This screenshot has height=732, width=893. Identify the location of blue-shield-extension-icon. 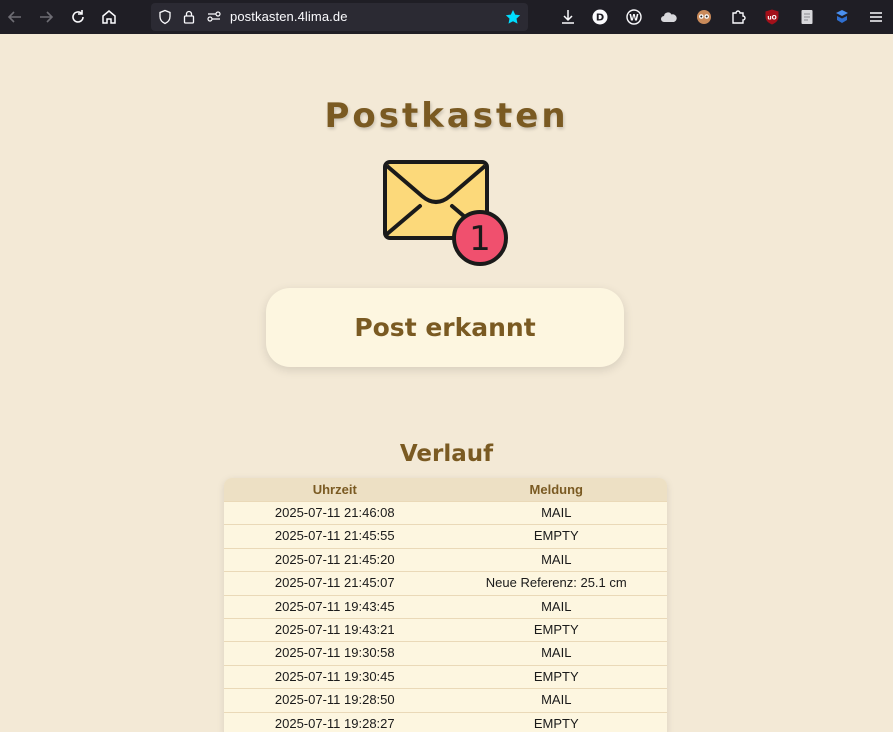
(842, 16).